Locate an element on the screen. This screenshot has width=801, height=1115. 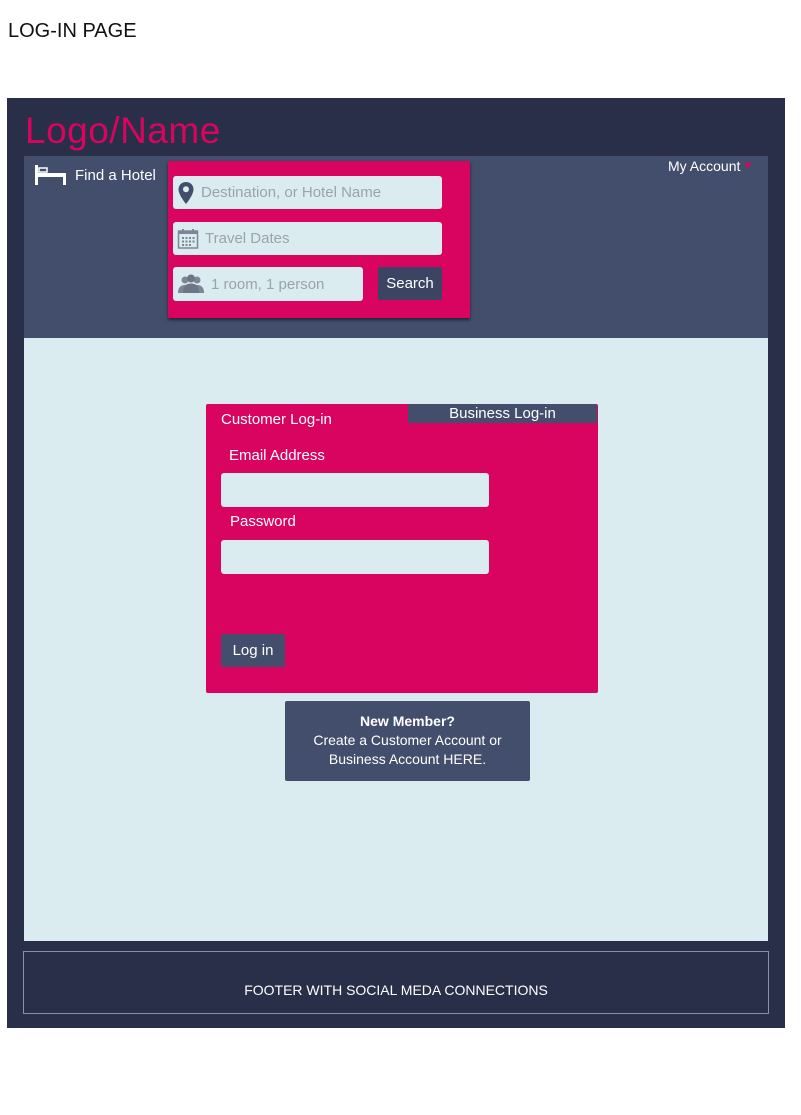
people-icon is located at coordinates (191, 283).